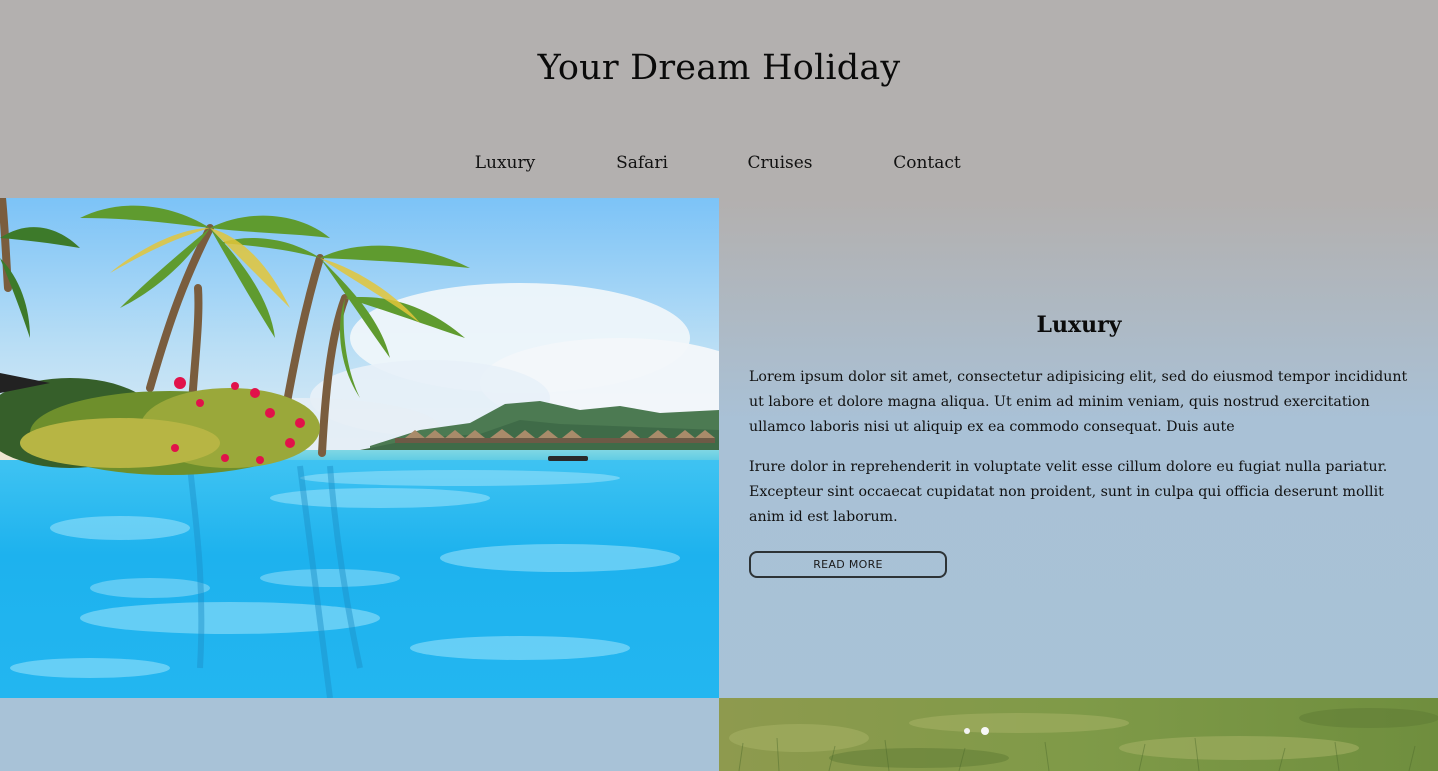  Describe the element at coordinates (505, 163) in the screenshot. I see `nav-item-luxury: Luxury` at that location.